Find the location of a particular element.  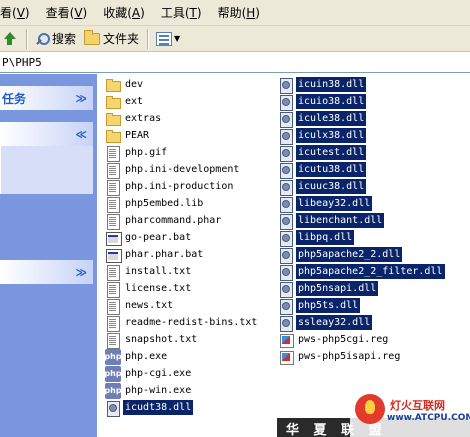

file-item: php5embed.lib is located at coordinates (155, 204).